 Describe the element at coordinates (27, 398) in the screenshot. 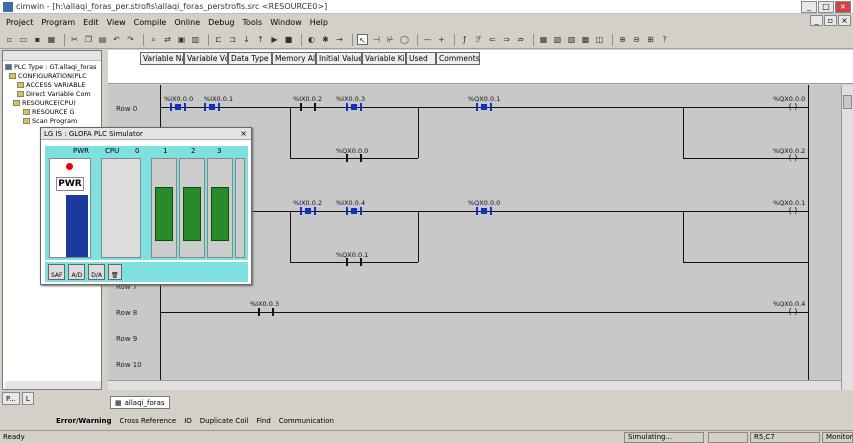

I see `tree-tab-library: L` at that location.